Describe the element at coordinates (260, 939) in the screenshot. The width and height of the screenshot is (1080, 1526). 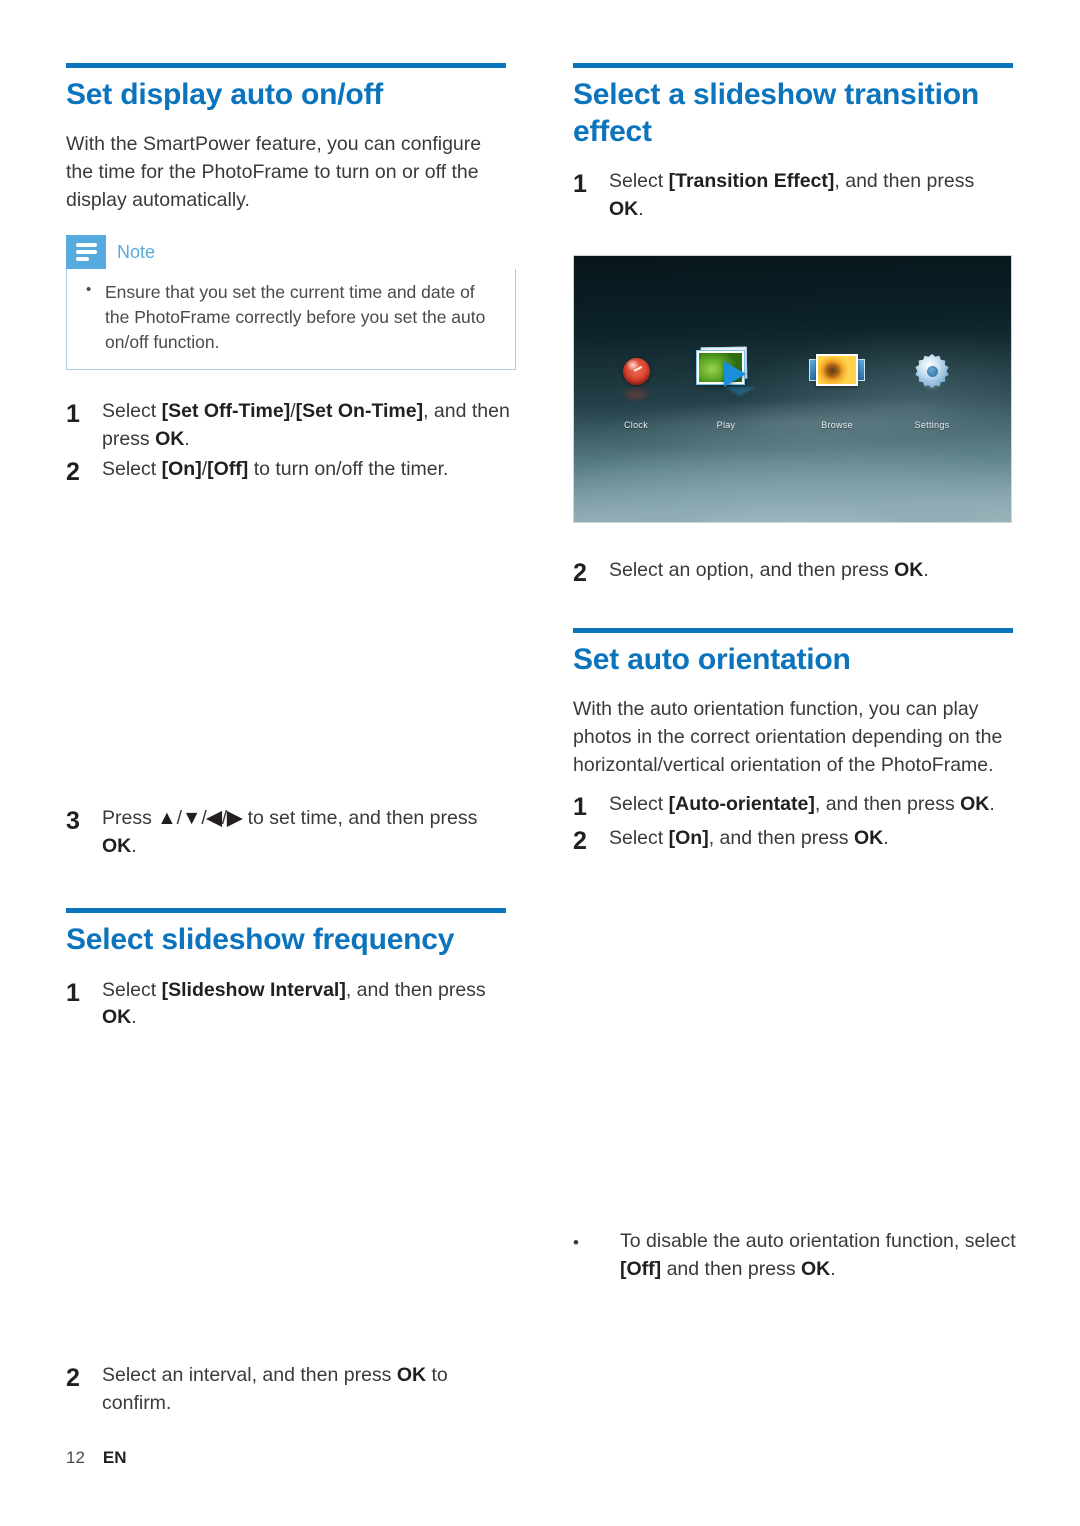
I see `section-title: Select slideshow frequency` at that location.